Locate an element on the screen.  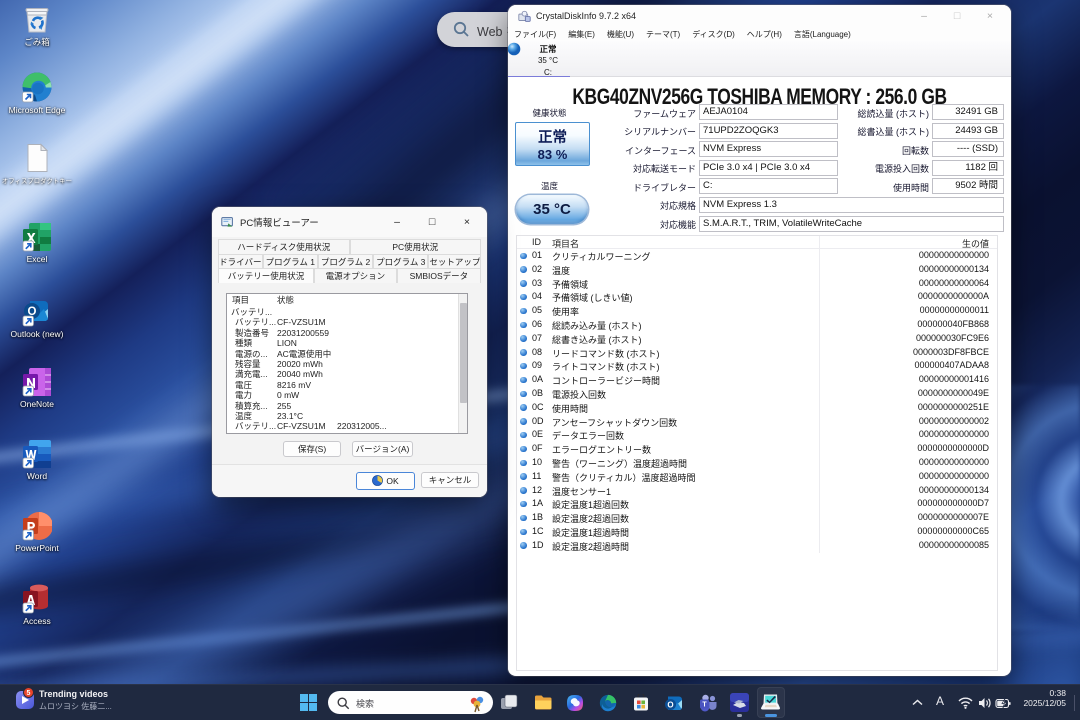
svg-text: T is located at coordinates (704, 705).